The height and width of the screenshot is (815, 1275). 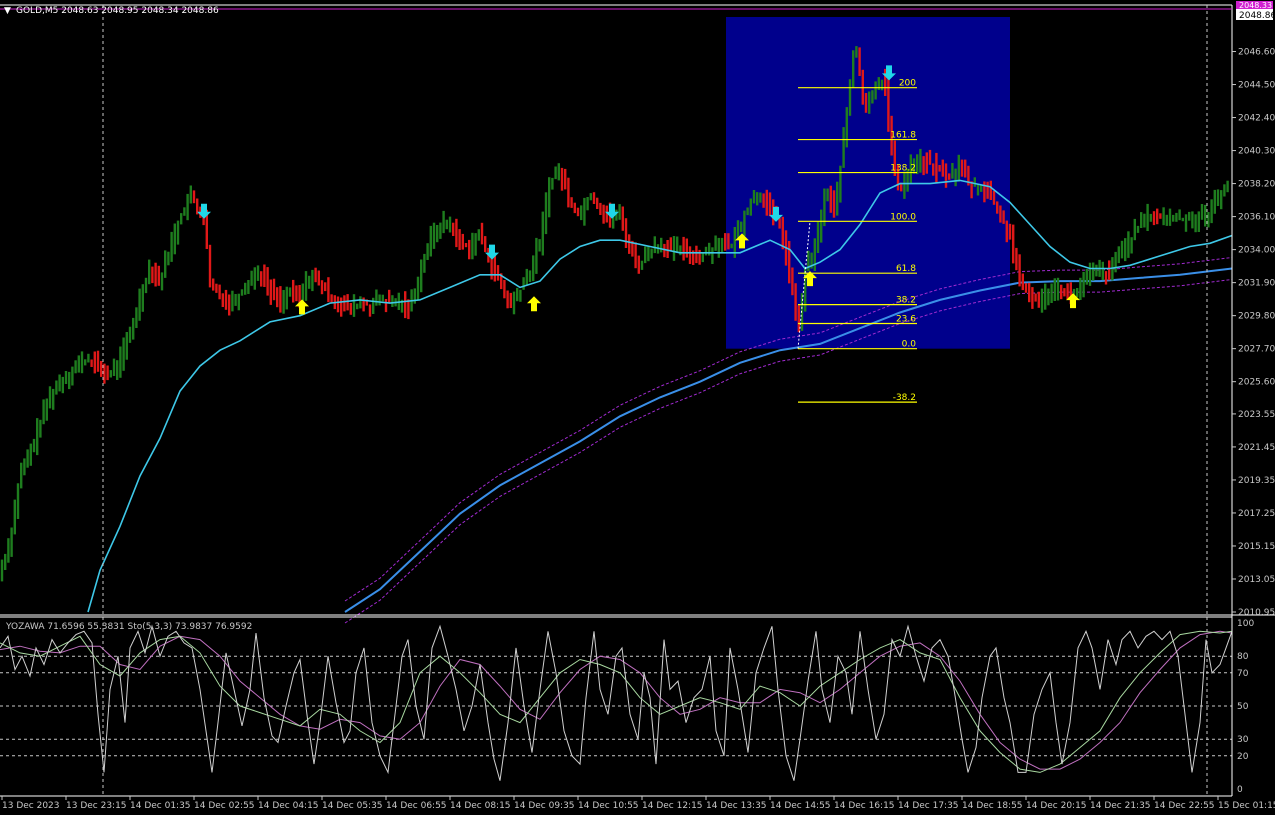 What do you see at coordinates (117, 11) in the screenshot?
I see `symbol-label: GOLD,M5 2048.63 2048.95 2048.34 2048.86` at bounding box center [117, 11].